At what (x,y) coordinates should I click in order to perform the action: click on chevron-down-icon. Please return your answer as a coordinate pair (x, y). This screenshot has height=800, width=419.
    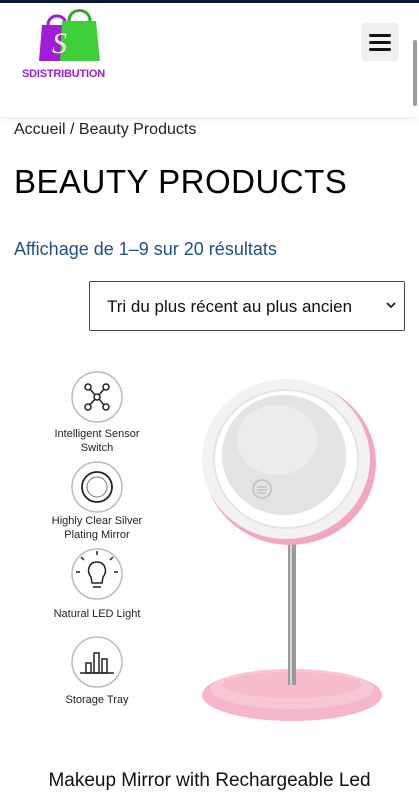
    Looking at the image, I should click on (391, 305).